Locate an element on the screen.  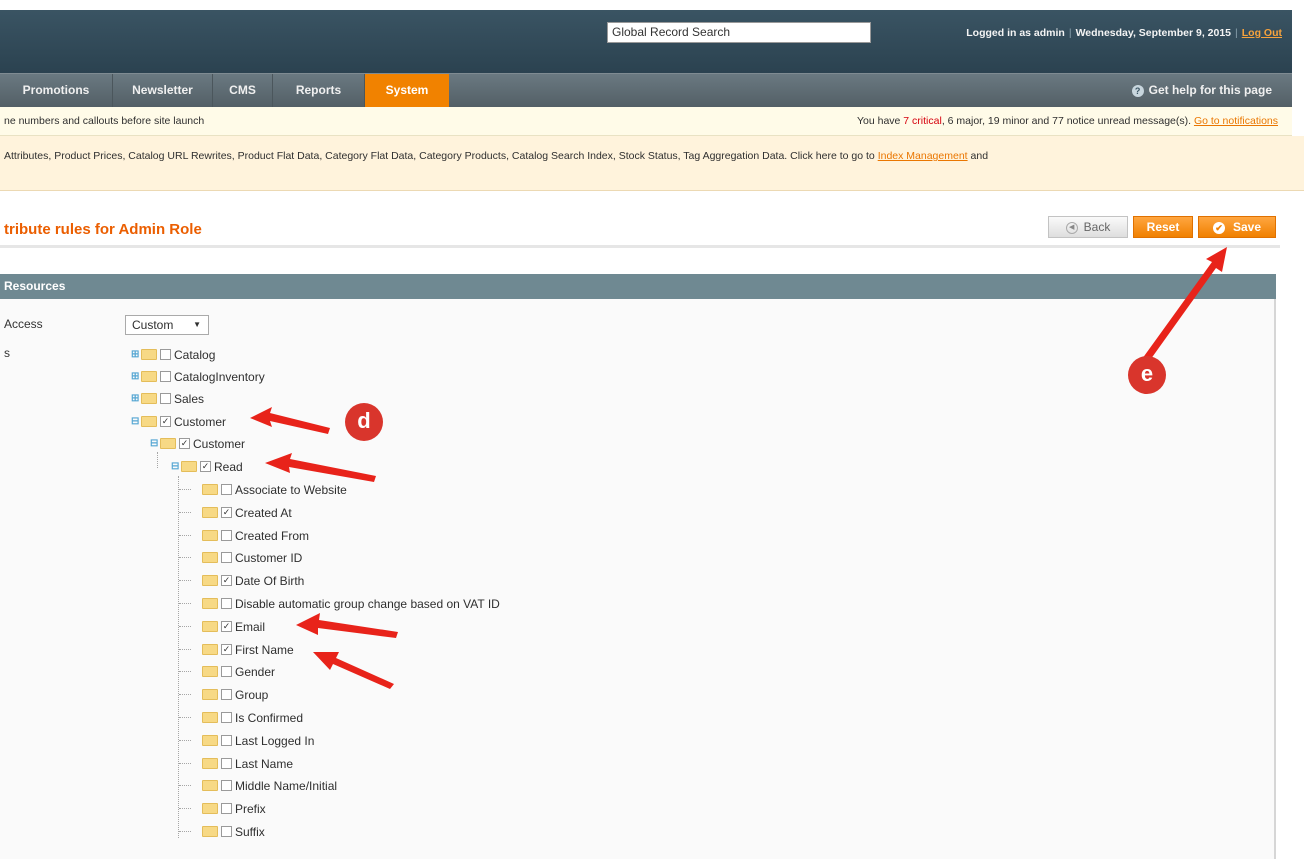
tree-node-label: CatalogInventory is located at coordinates (219, 376).